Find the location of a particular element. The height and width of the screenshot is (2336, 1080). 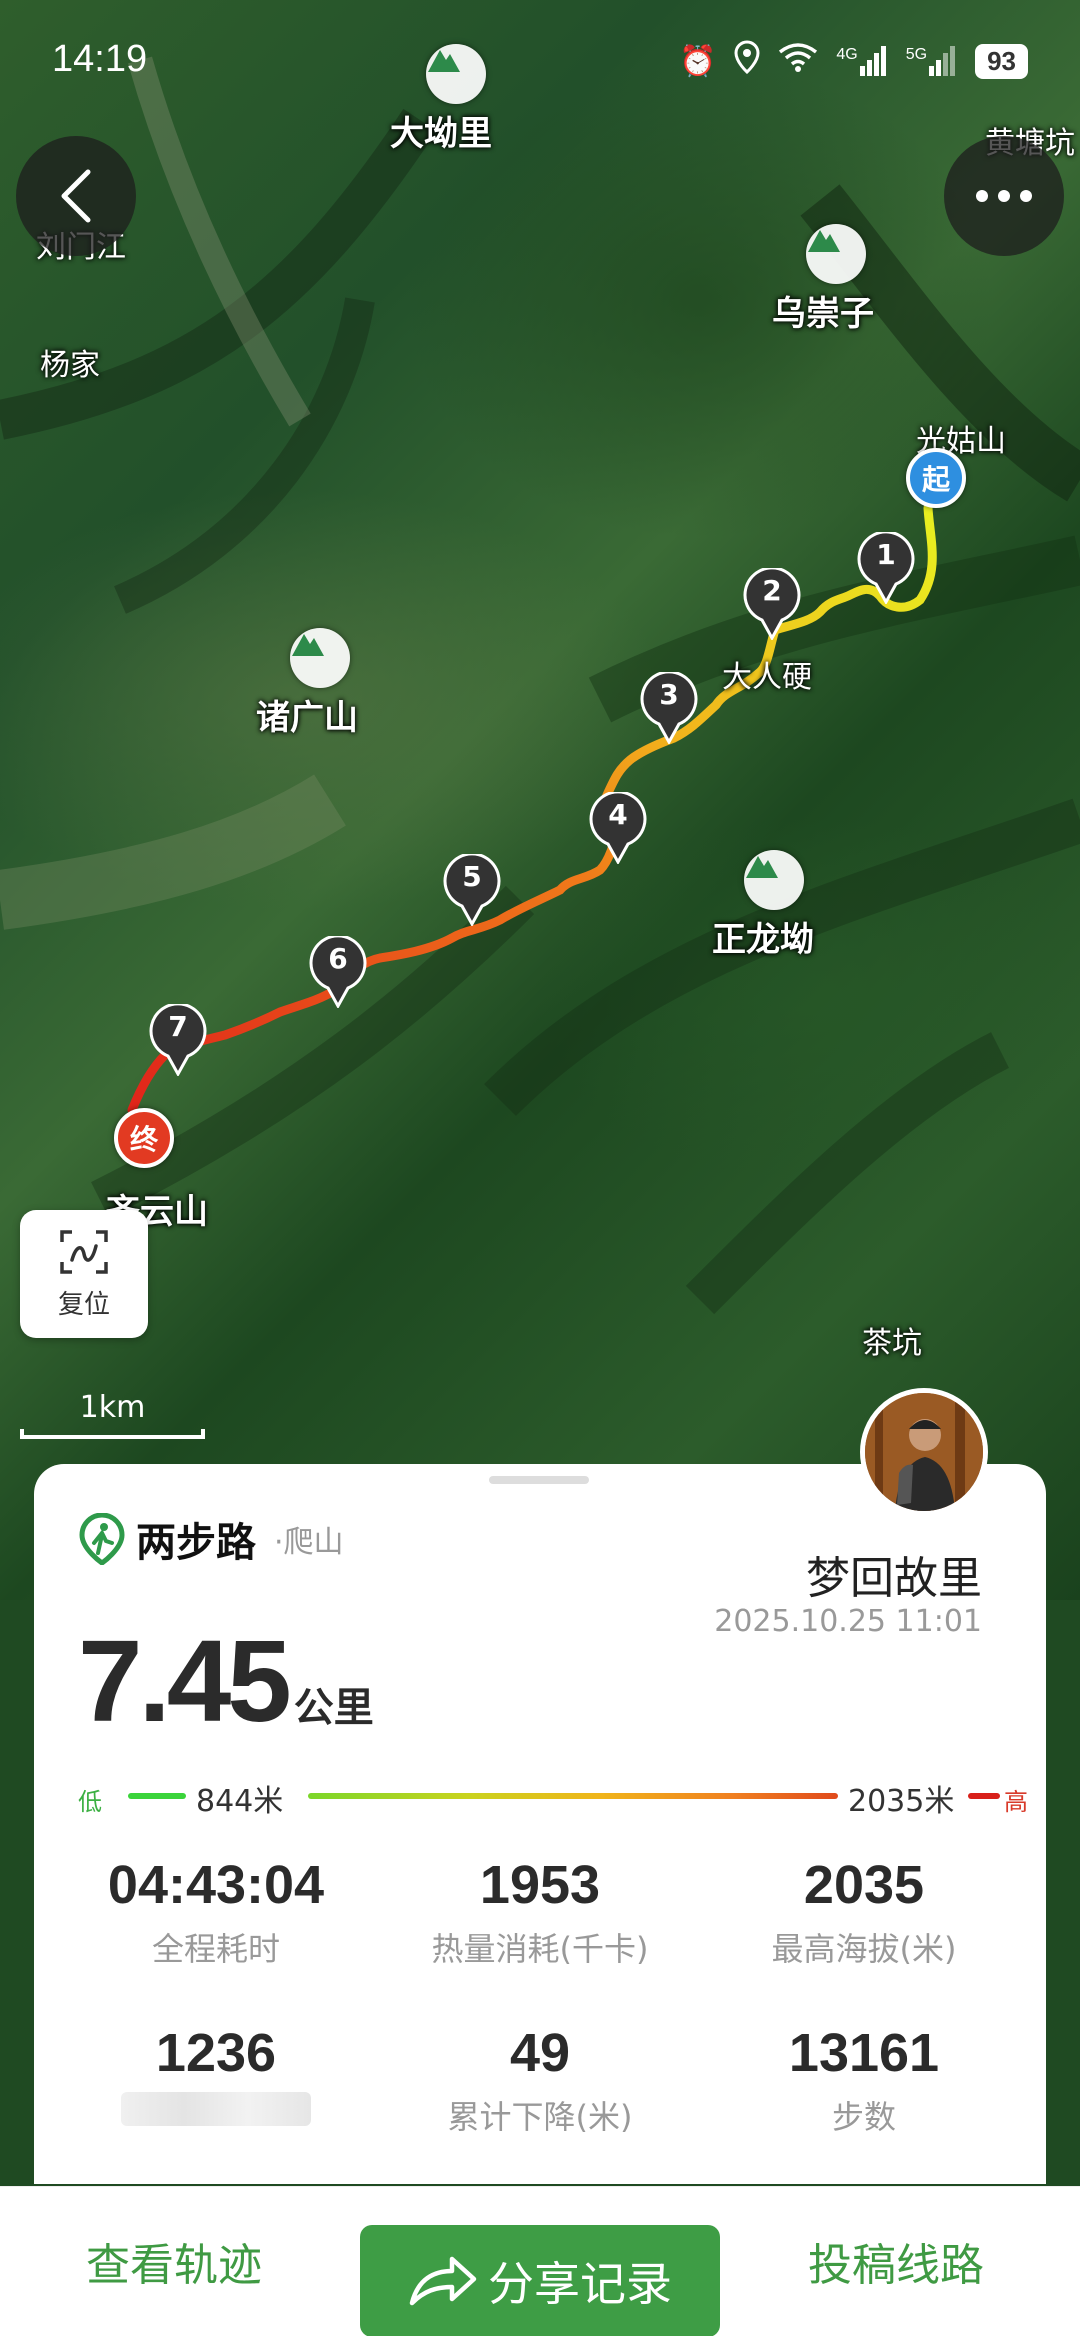

activity-category: ·爬山 is located at coordinates (309, 1542).